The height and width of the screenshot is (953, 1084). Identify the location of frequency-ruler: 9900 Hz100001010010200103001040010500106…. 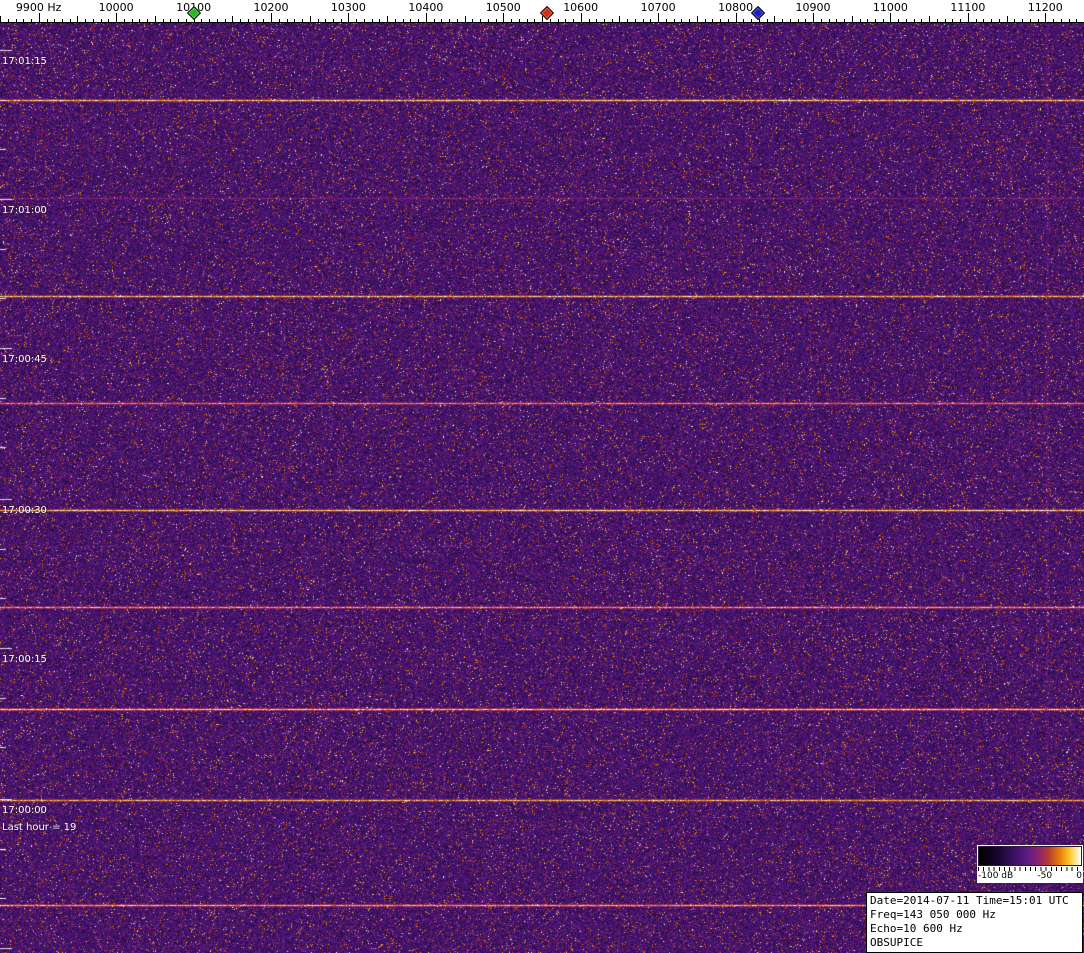
(542, 11).